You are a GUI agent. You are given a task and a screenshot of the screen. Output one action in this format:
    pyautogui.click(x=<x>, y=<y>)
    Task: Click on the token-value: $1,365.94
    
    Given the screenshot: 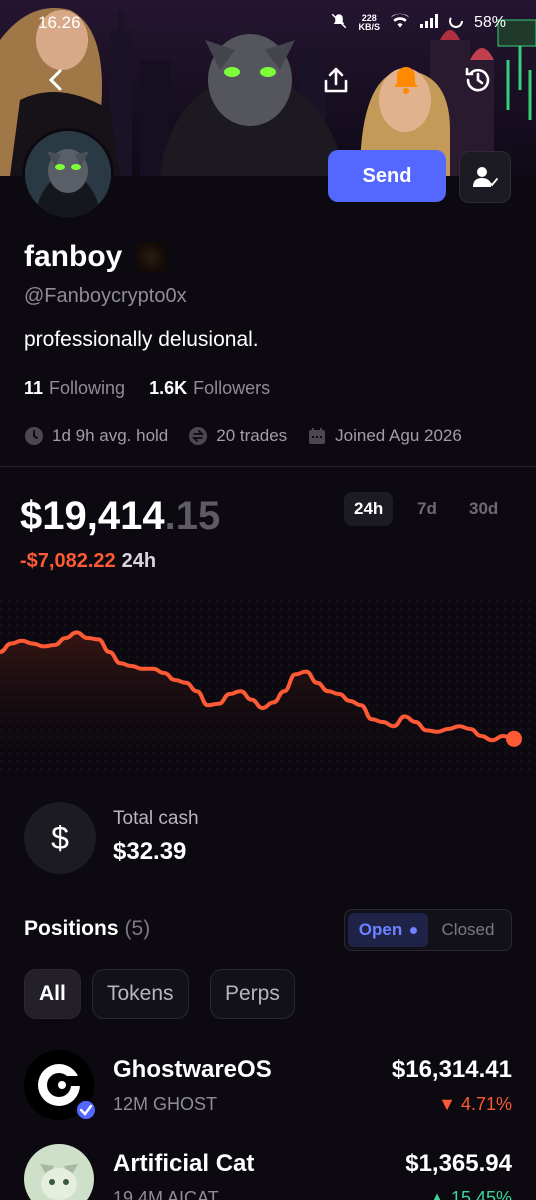 What is the action you would take?
    pyautogui.click(x=458, y=1163)
    